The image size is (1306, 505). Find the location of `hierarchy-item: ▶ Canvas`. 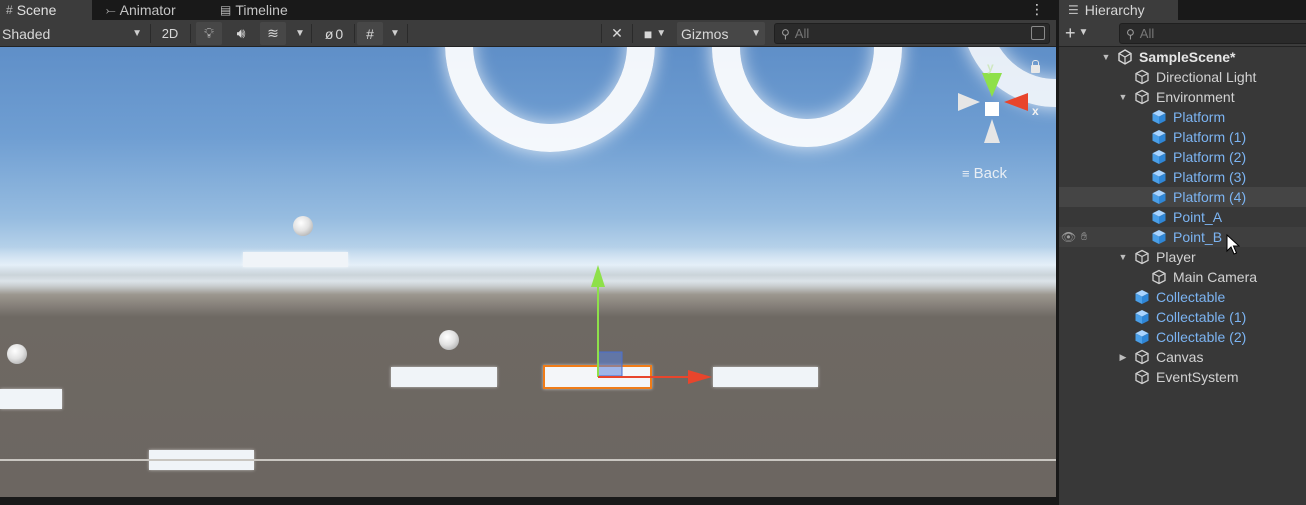

hierarchy-item: ▶ Canvas is located at coordinates (1182, 357).